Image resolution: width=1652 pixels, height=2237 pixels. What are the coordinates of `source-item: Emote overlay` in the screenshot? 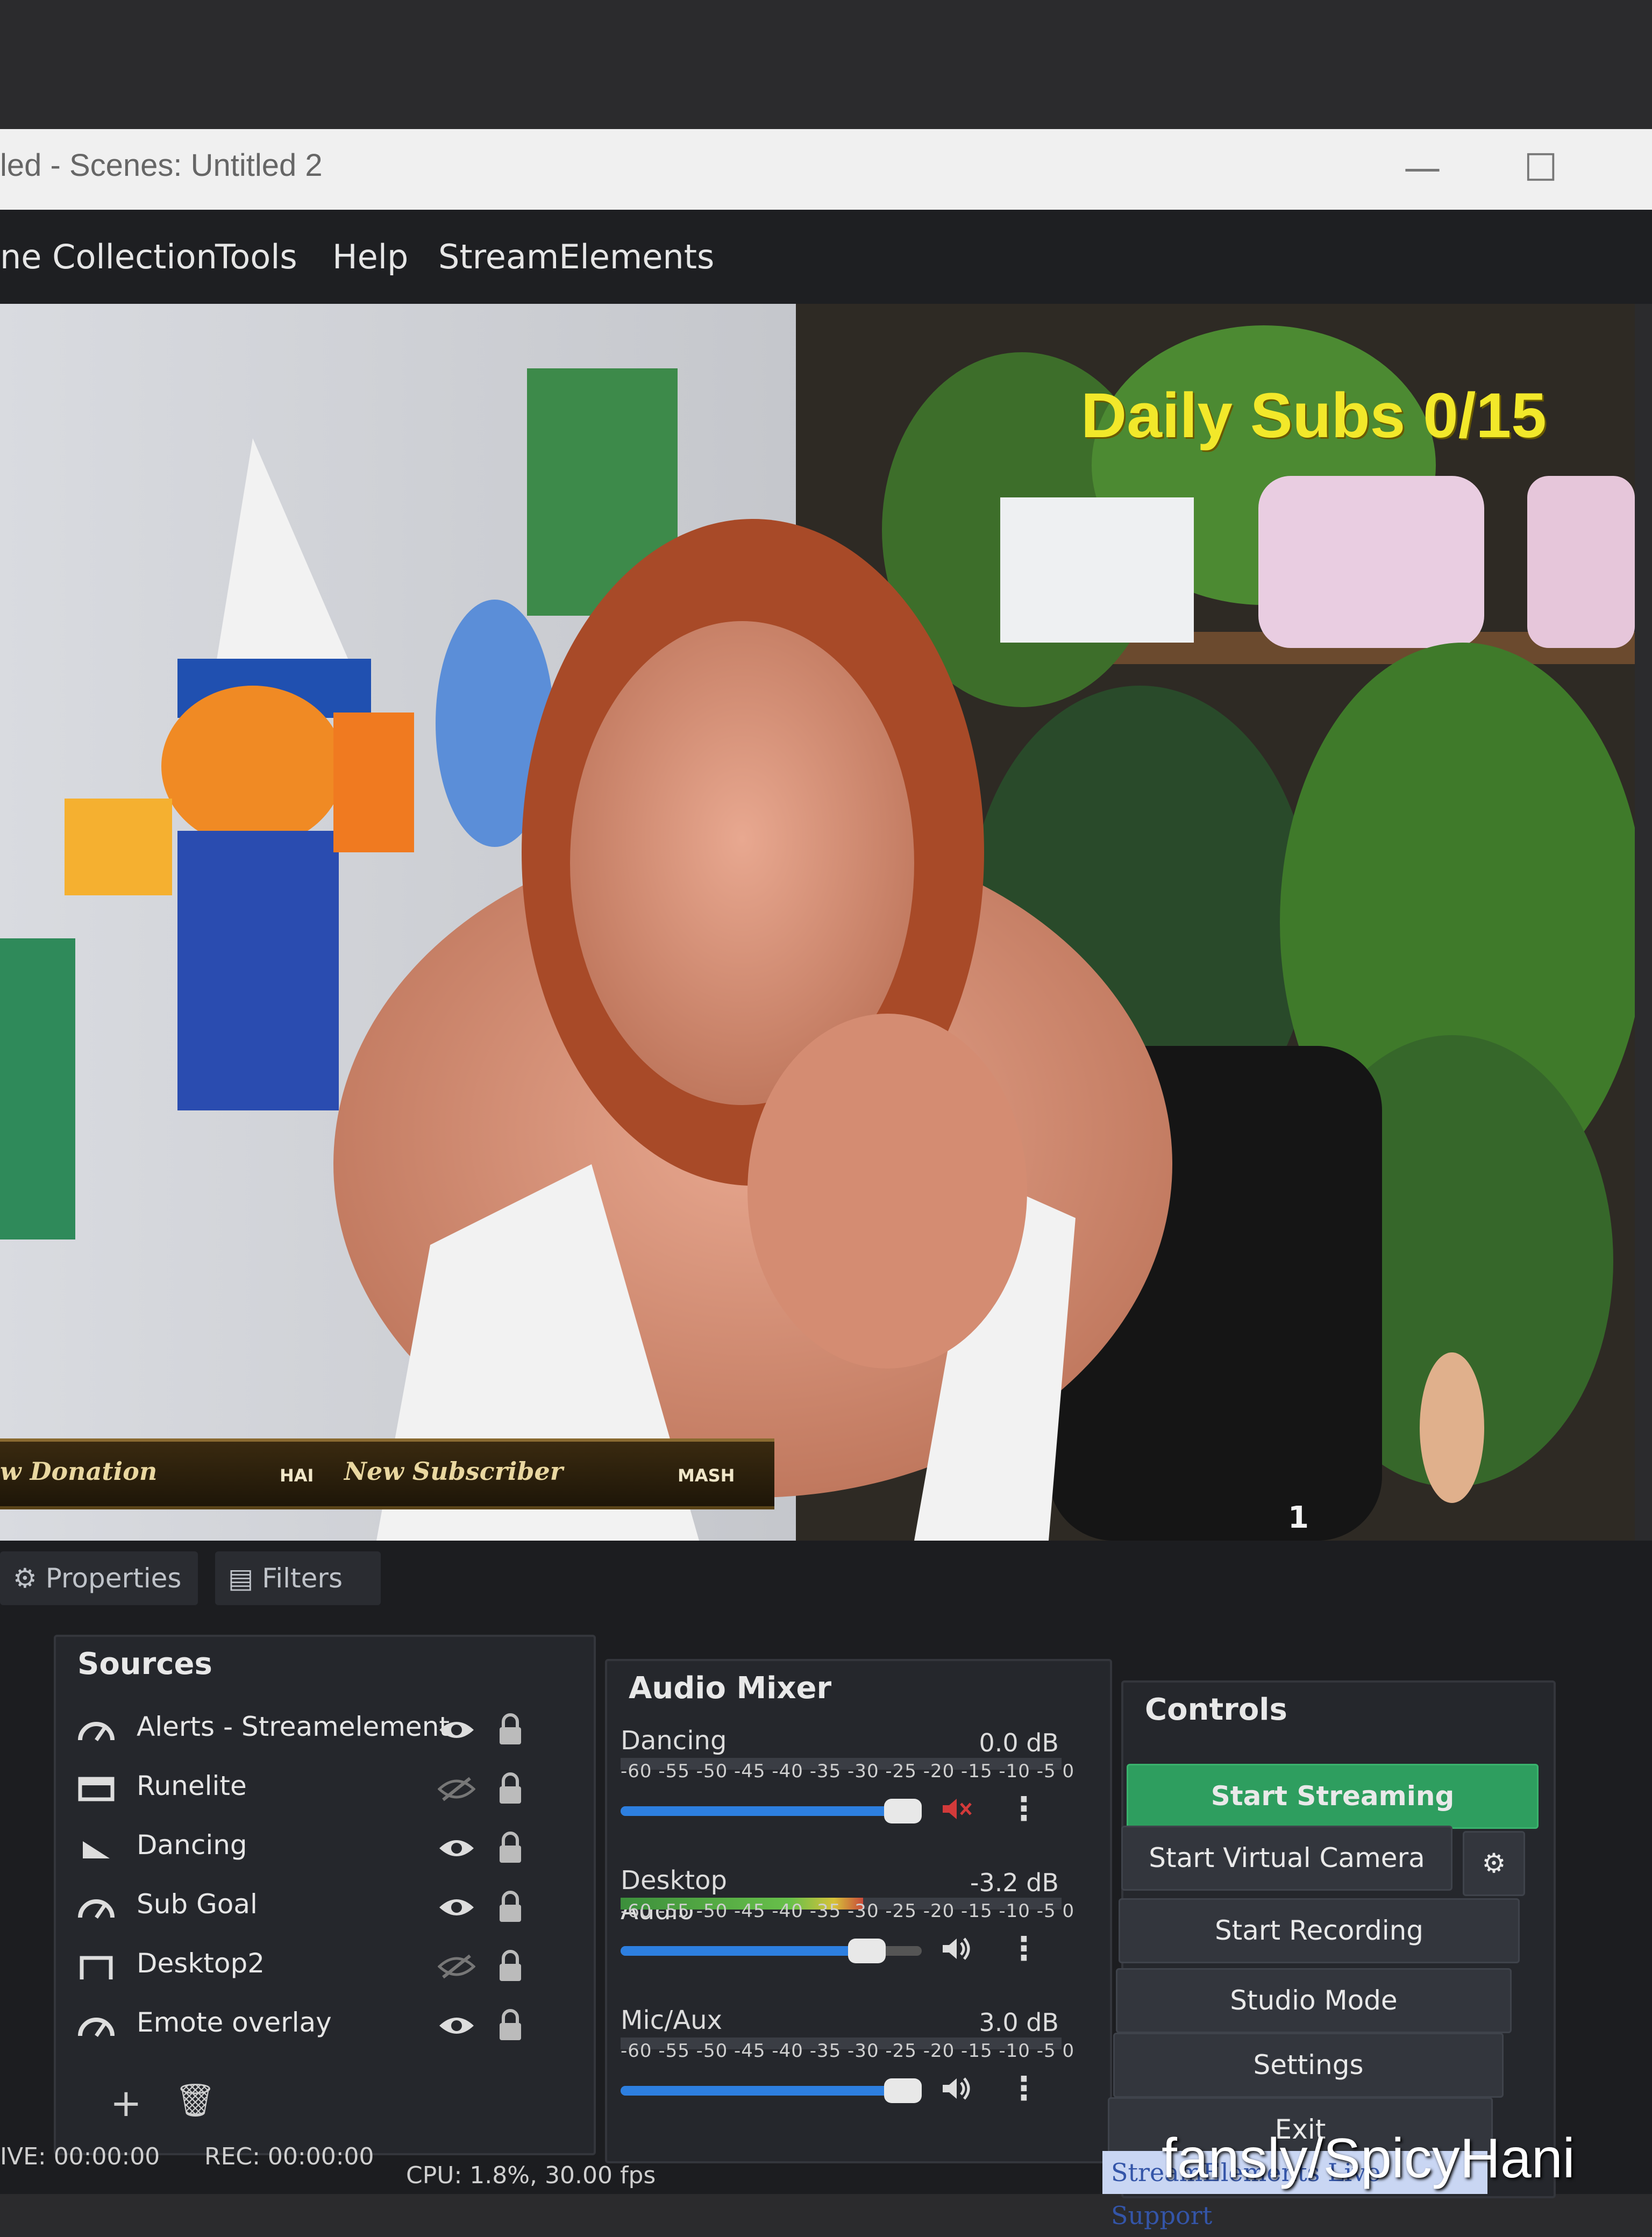 It's located at (325, 2027).